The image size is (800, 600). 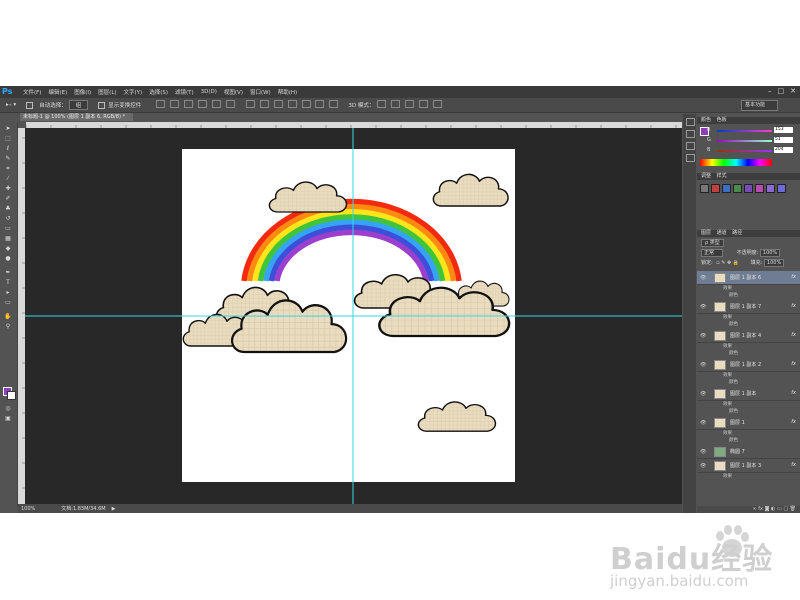 What do you see at coordinates (424, 104) in the screenshot?
I see `3d-slide-icon` at bounding box center [424, 104].